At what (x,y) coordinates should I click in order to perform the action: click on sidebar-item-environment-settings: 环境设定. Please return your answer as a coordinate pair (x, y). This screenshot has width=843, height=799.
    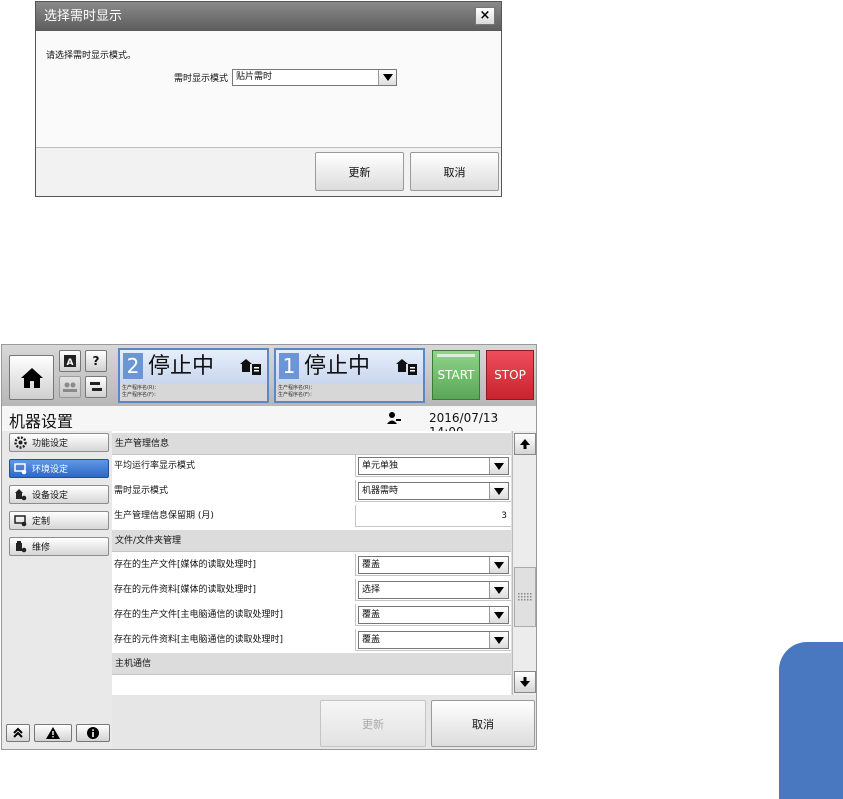
    Looking at the image, I should click on (59, 468).